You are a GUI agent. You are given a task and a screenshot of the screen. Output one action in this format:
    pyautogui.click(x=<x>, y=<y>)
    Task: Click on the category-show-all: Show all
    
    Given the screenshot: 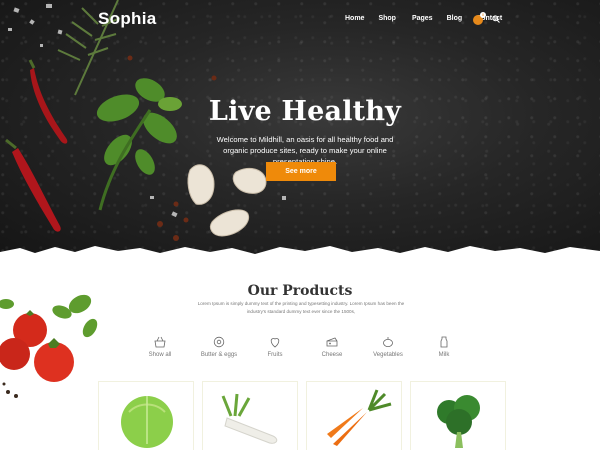 What is the action you would take?
    pyautogui.click(x=160, y=347)
    